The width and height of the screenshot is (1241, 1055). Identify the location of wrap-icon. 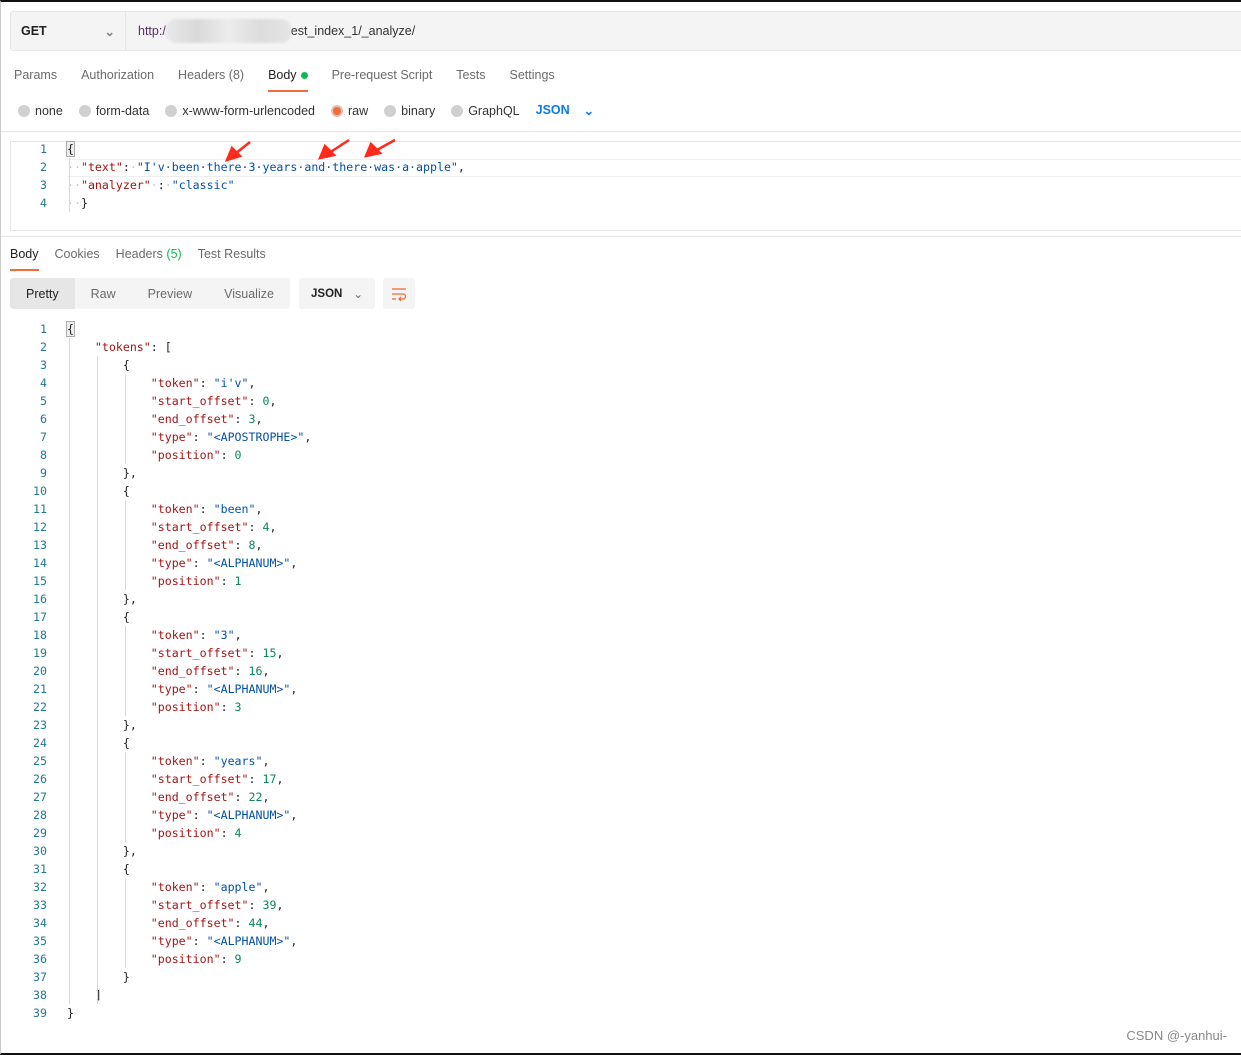
(399, 294).